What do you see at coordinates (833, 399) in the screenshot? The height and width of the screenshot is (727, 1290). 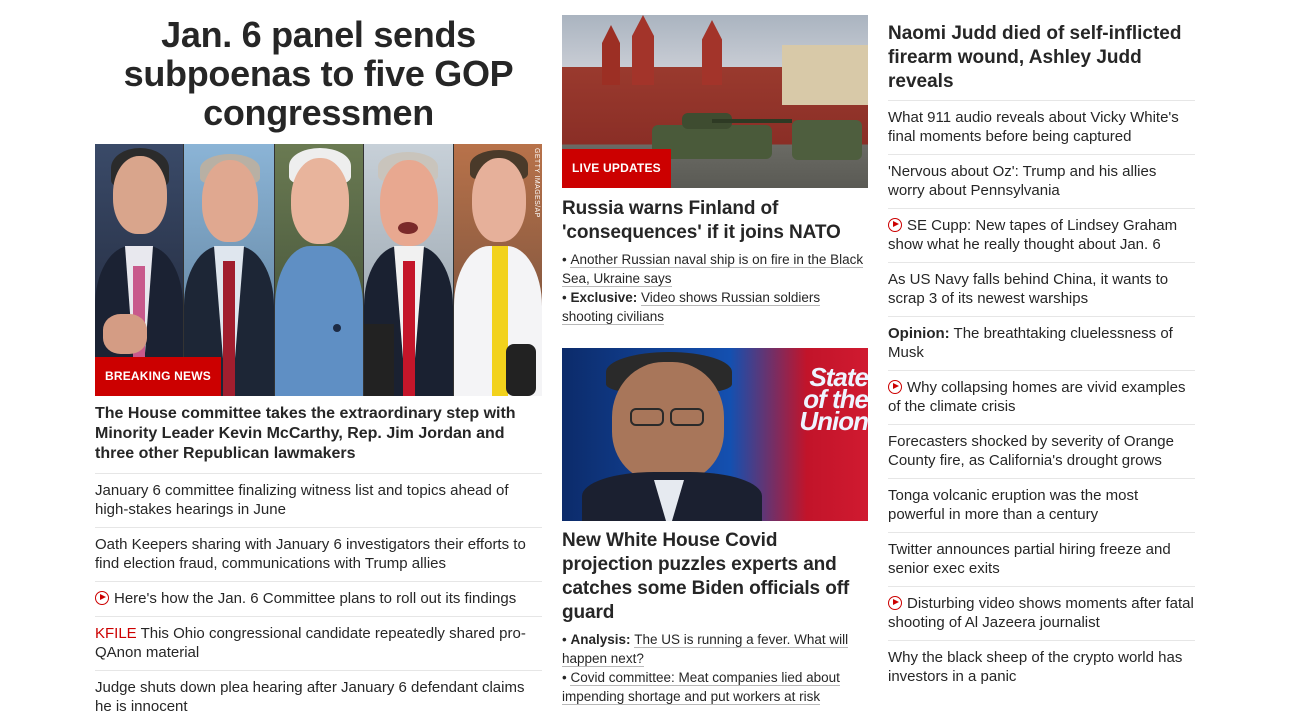 I see `tv-logo: State of the Union` at bounding box center [833, 399].